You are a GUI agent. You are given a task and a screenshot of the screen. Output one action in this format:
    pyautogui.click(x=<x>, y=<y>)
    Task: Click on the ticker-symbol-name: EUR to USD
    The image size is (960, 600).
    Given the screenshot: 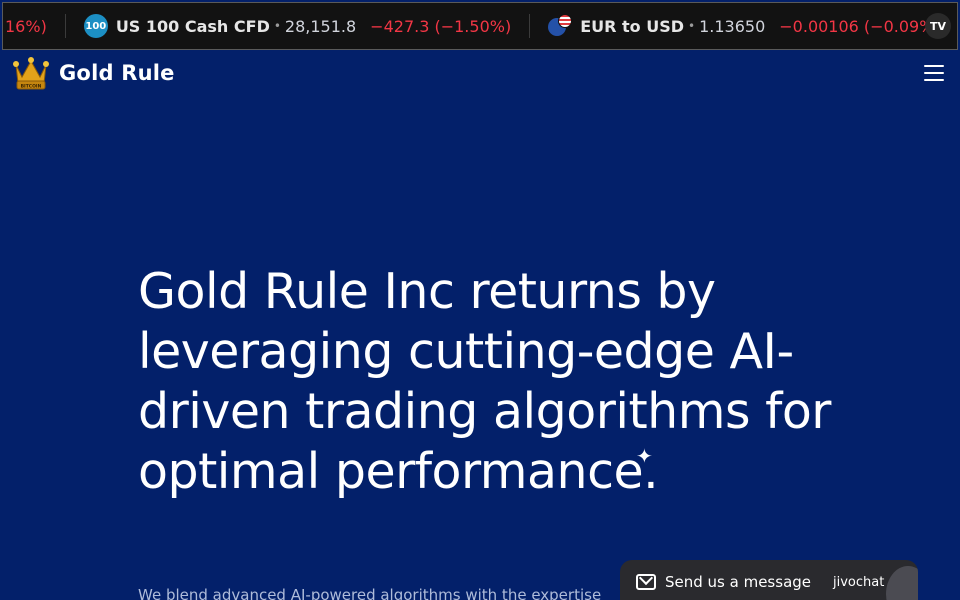 What is the action you would take?
    pyautogui.click(x=632, y=26)
    